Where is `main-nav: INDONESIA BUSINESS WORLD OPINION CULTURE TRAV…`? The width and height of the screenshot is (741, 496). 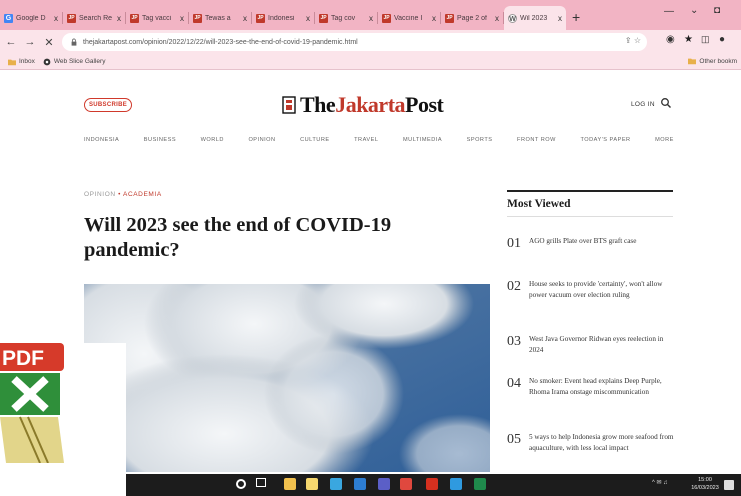 main-nav: INDONESIA BUSINESS WORLD OPINION CULTURE TRAV… is located at coordinates (379, 140).